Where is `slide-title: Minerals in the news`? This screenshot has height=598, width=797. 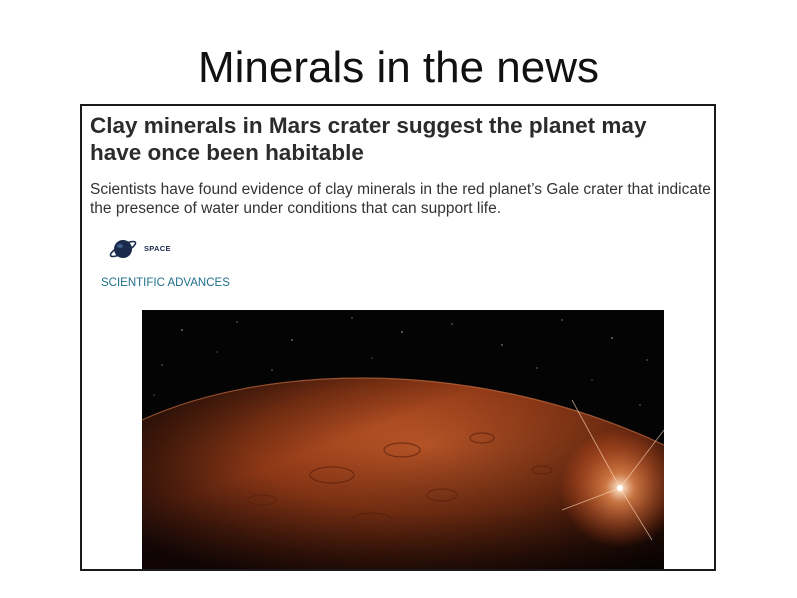 slide-title: Minerals in the news is located at coordinates (398, 67).